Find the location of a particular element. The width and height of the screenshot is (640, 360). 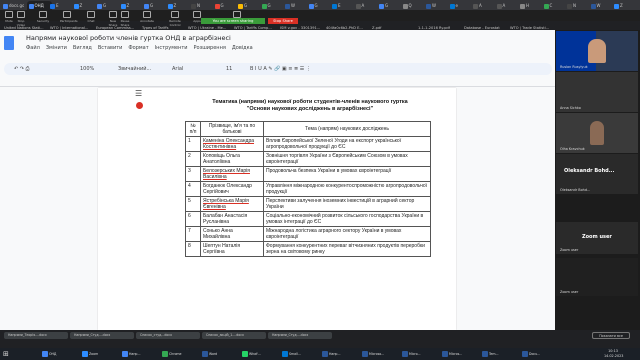

student-name: Шептун Наталія Сергіївна is located at coordinates (232, 249).